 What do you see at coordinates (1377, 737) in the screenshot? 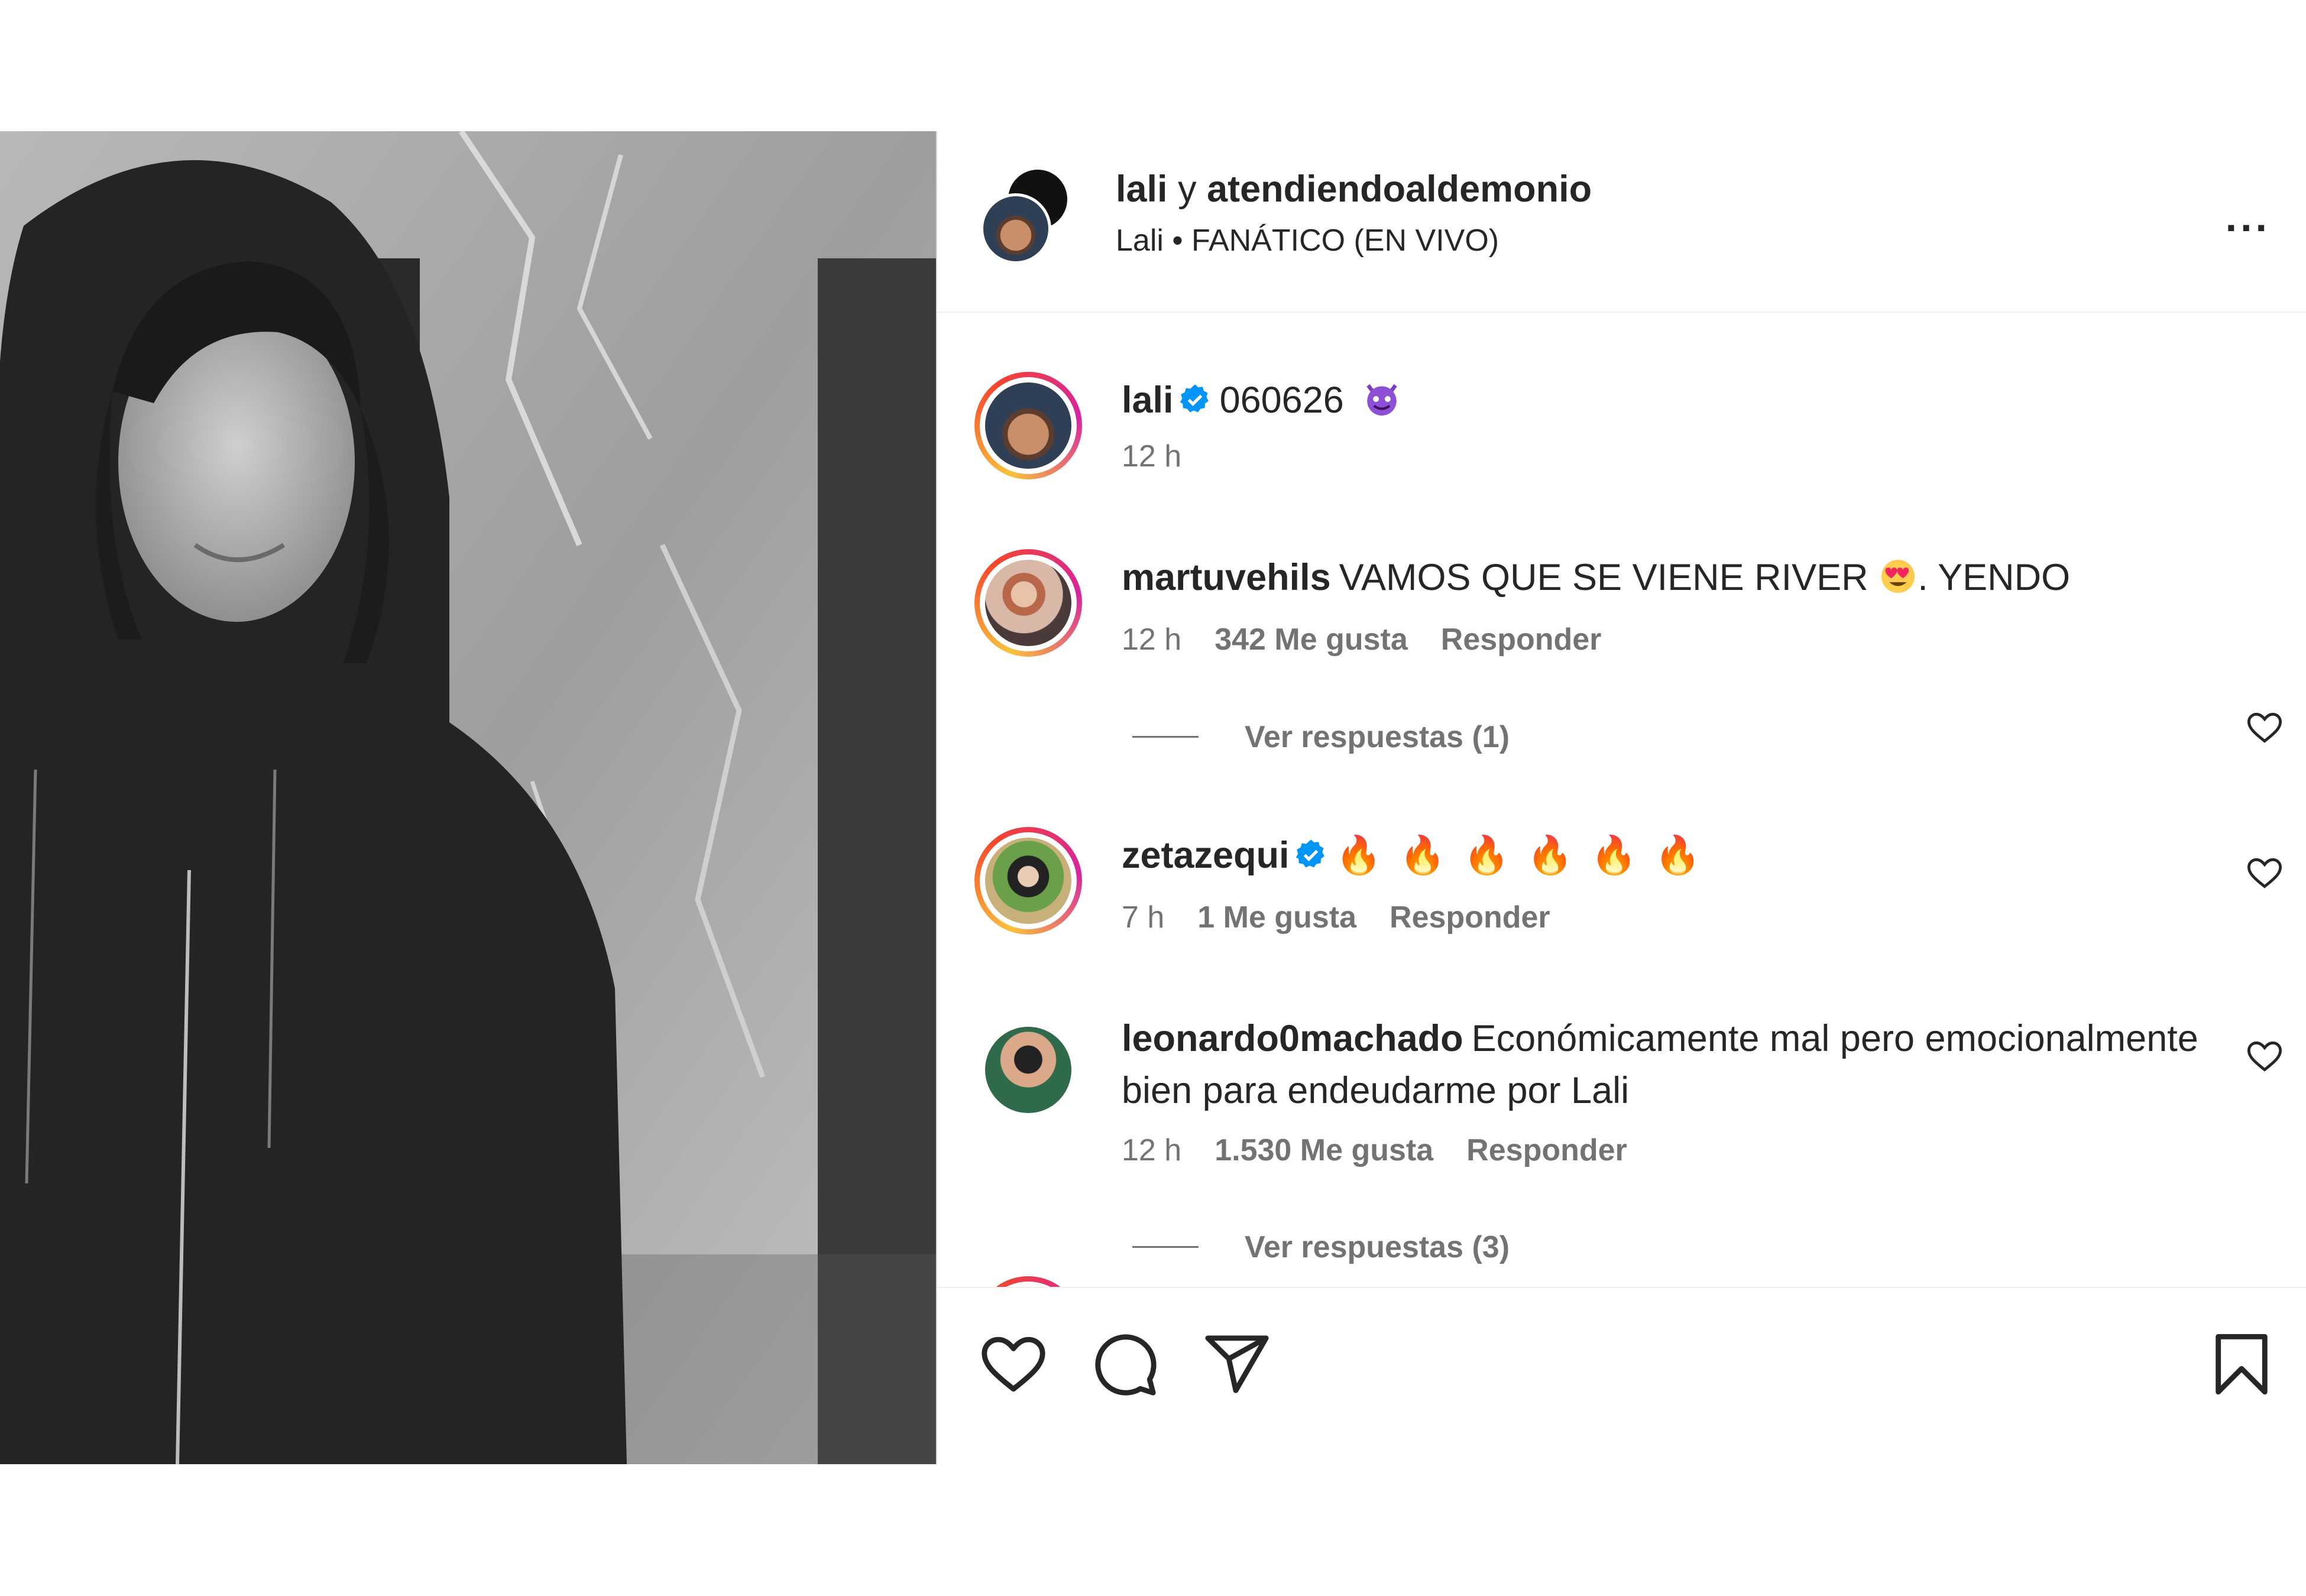
I see `view-replies-label: Ver respuestas (1)` at bounding box center [1377, 737].